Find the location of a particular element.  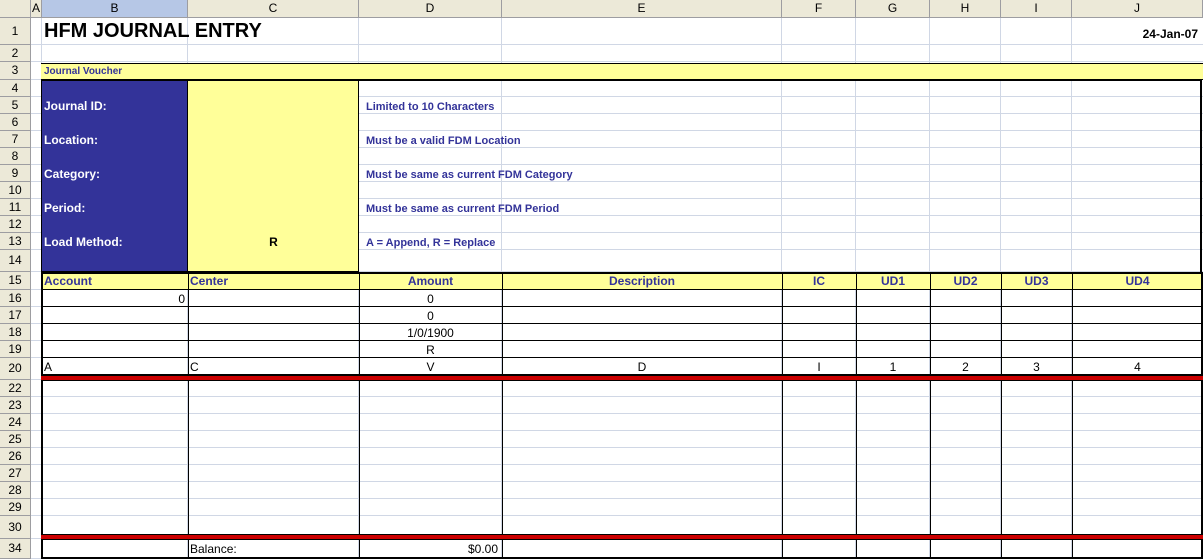

column-header-i: I is located at coordinates (1036, 9).